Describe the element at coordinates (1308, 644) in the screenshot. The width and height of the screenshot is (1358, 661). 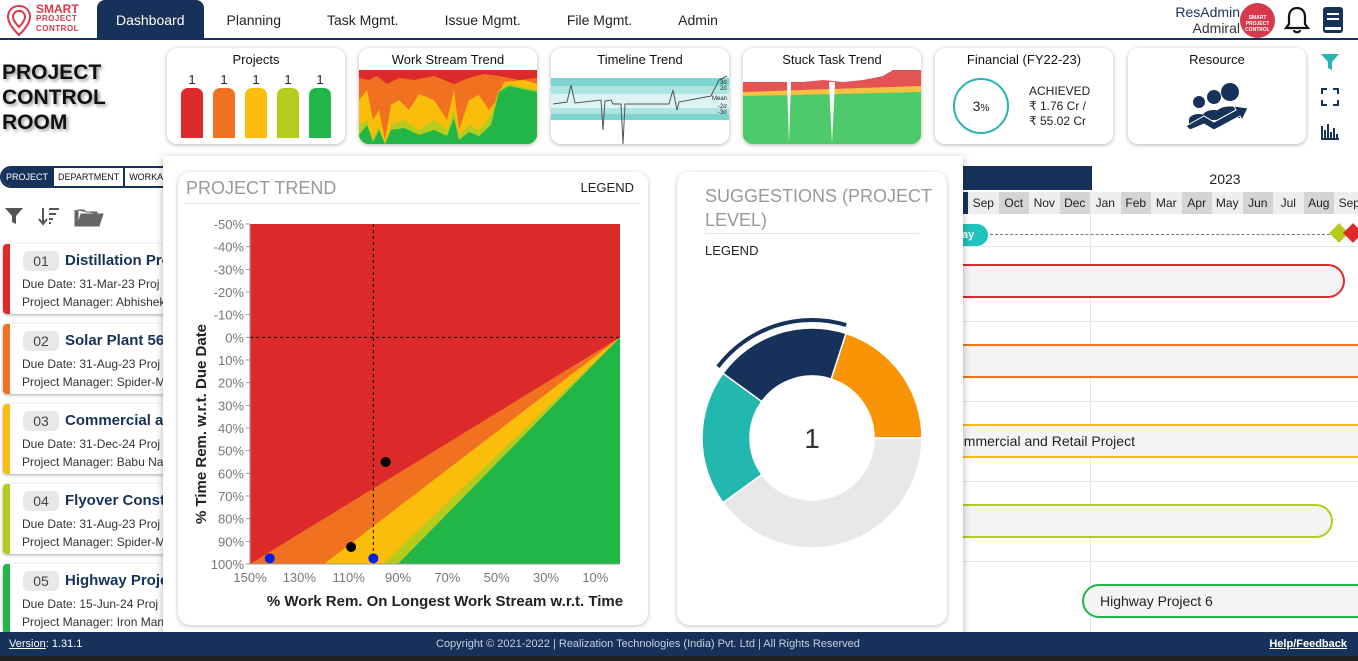
I see `help-feedback-link: Help/Feedback` at that location.